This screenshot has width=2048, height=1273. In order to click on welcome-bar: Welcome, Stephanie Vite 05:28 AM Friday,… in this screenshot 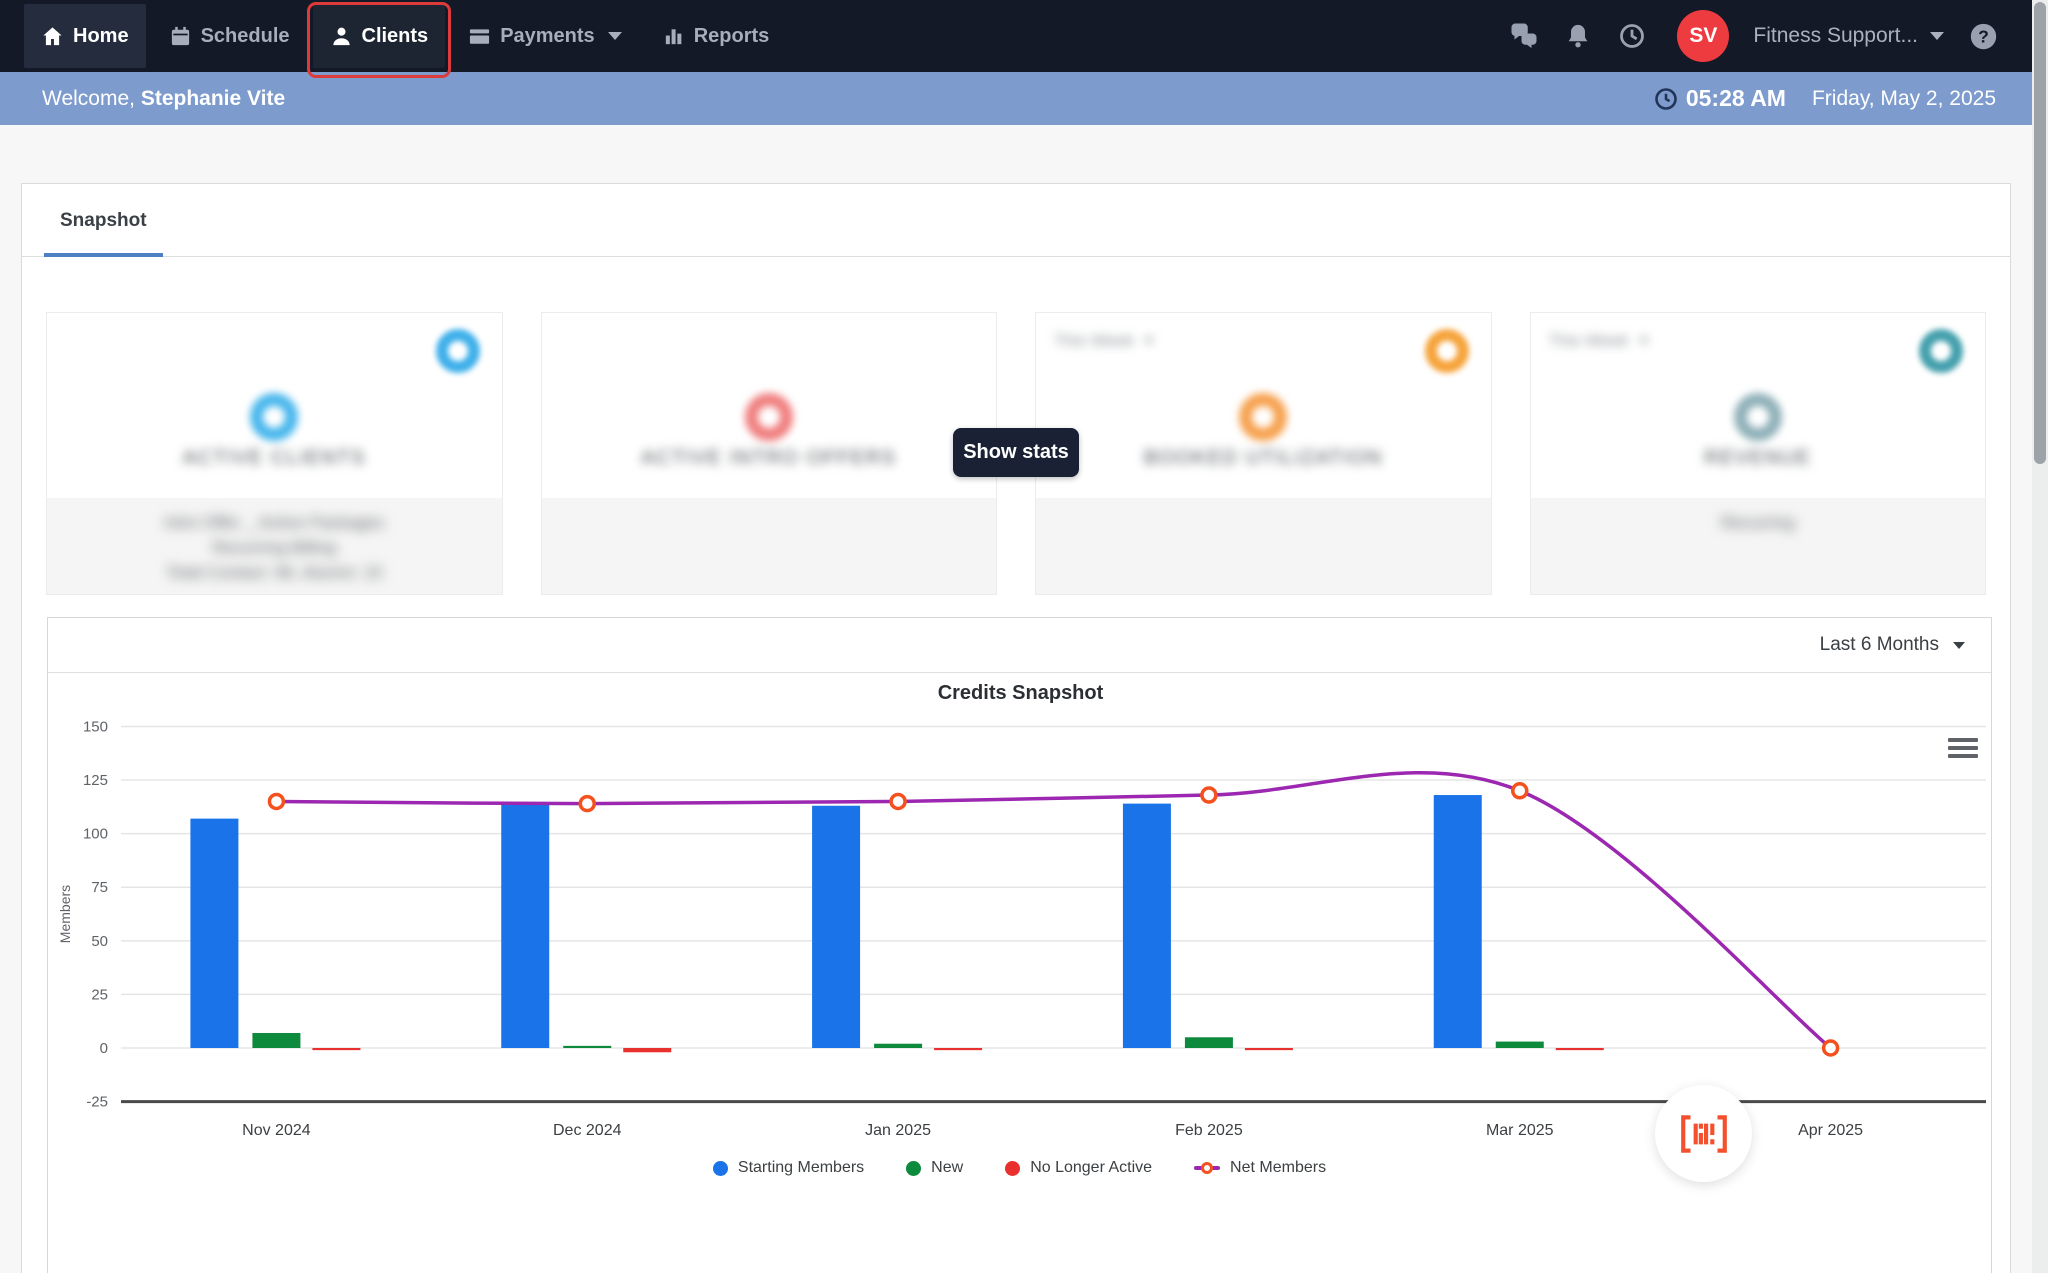, I will do `click(1024, 98)`.